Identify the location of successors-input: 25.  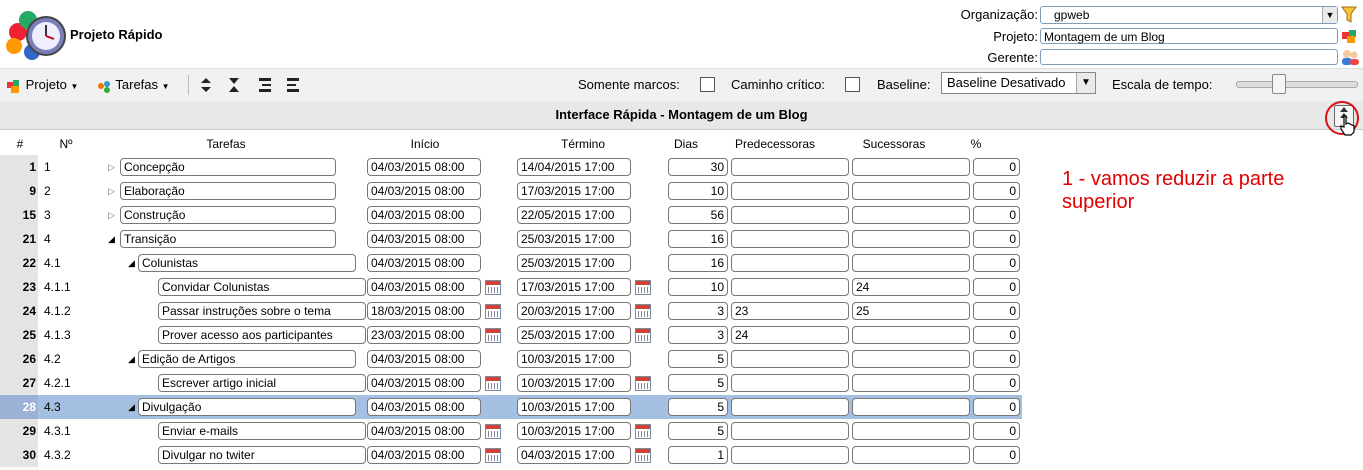
(911, 311).